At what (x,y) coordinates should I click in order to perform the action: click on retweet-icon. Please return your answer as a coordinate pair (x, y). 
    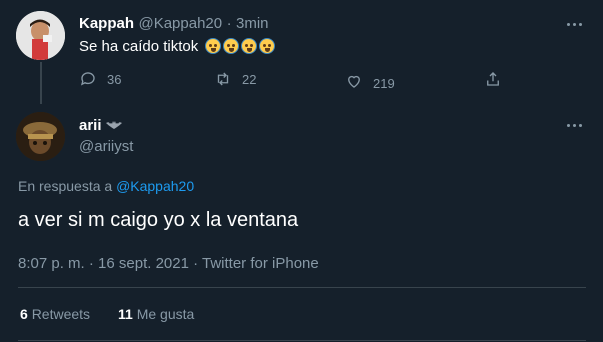
    Looking at the image, I should click on (223, 79).